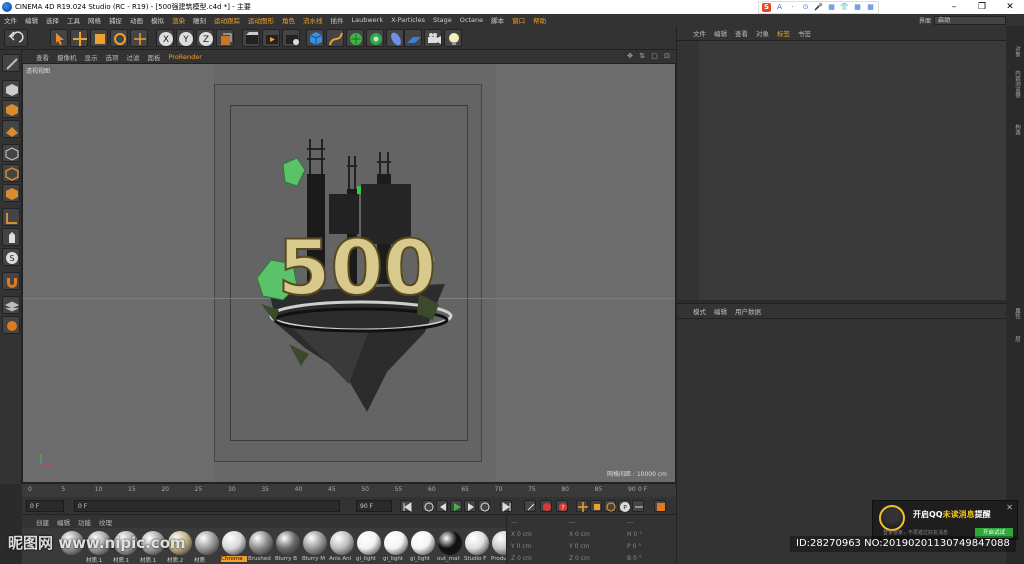 This screenshot has width=1024, height=564. I want to click on model-mode-icon, so click(11, 89).